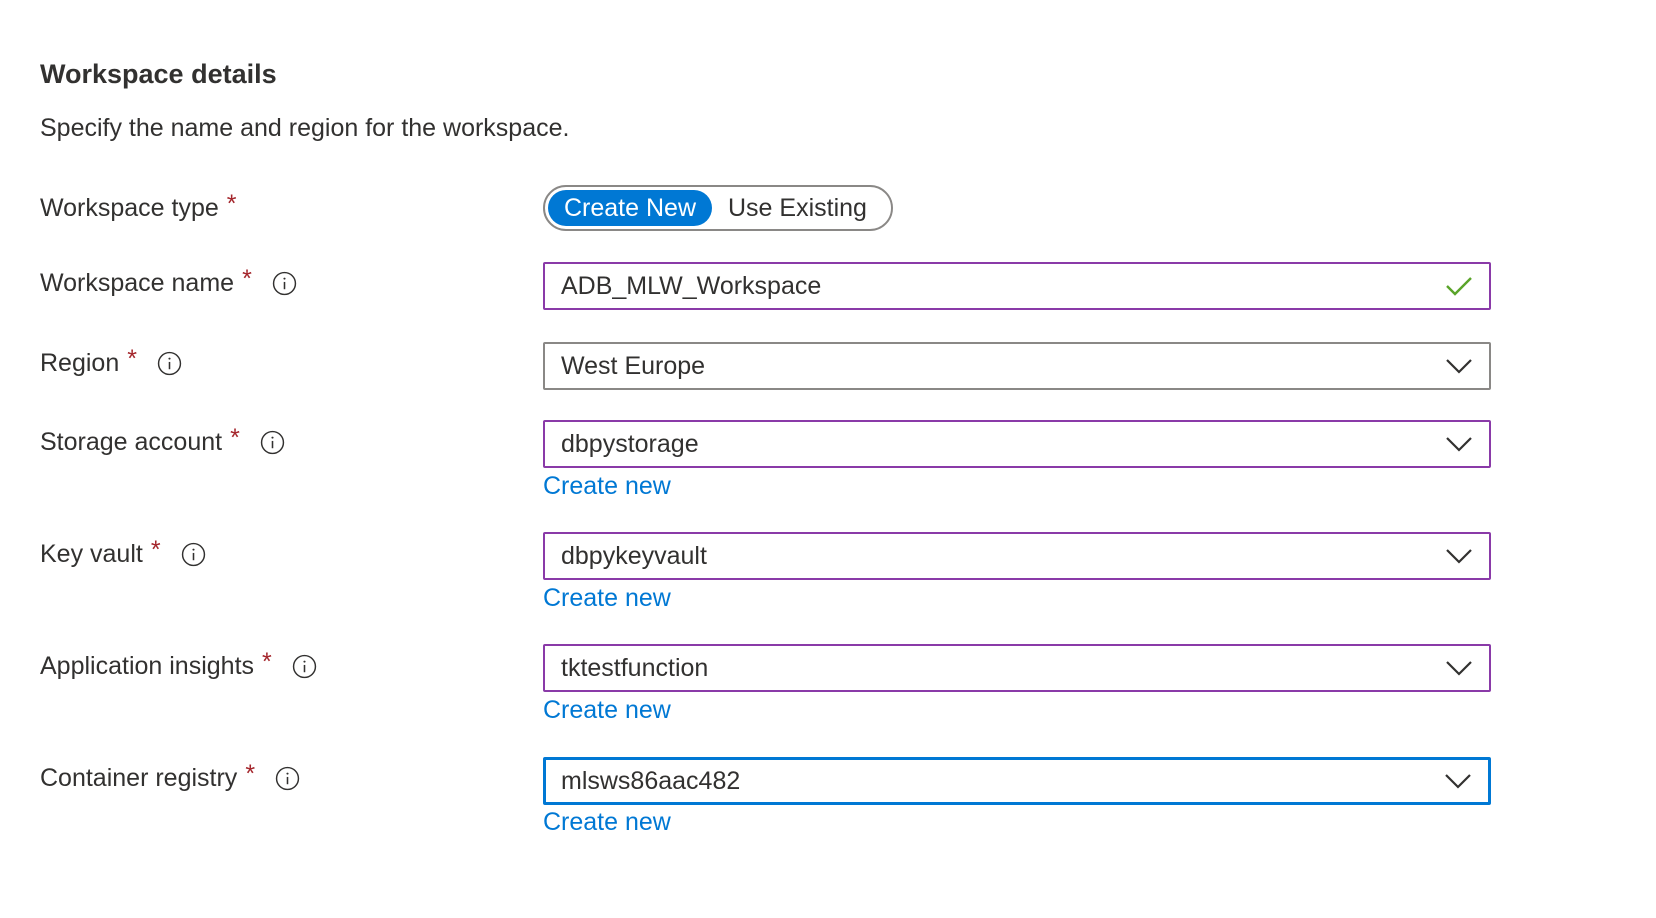 The image size is (1656, 918). I want to click on storage-account-create-new-link: Create new, so click(607, 486).